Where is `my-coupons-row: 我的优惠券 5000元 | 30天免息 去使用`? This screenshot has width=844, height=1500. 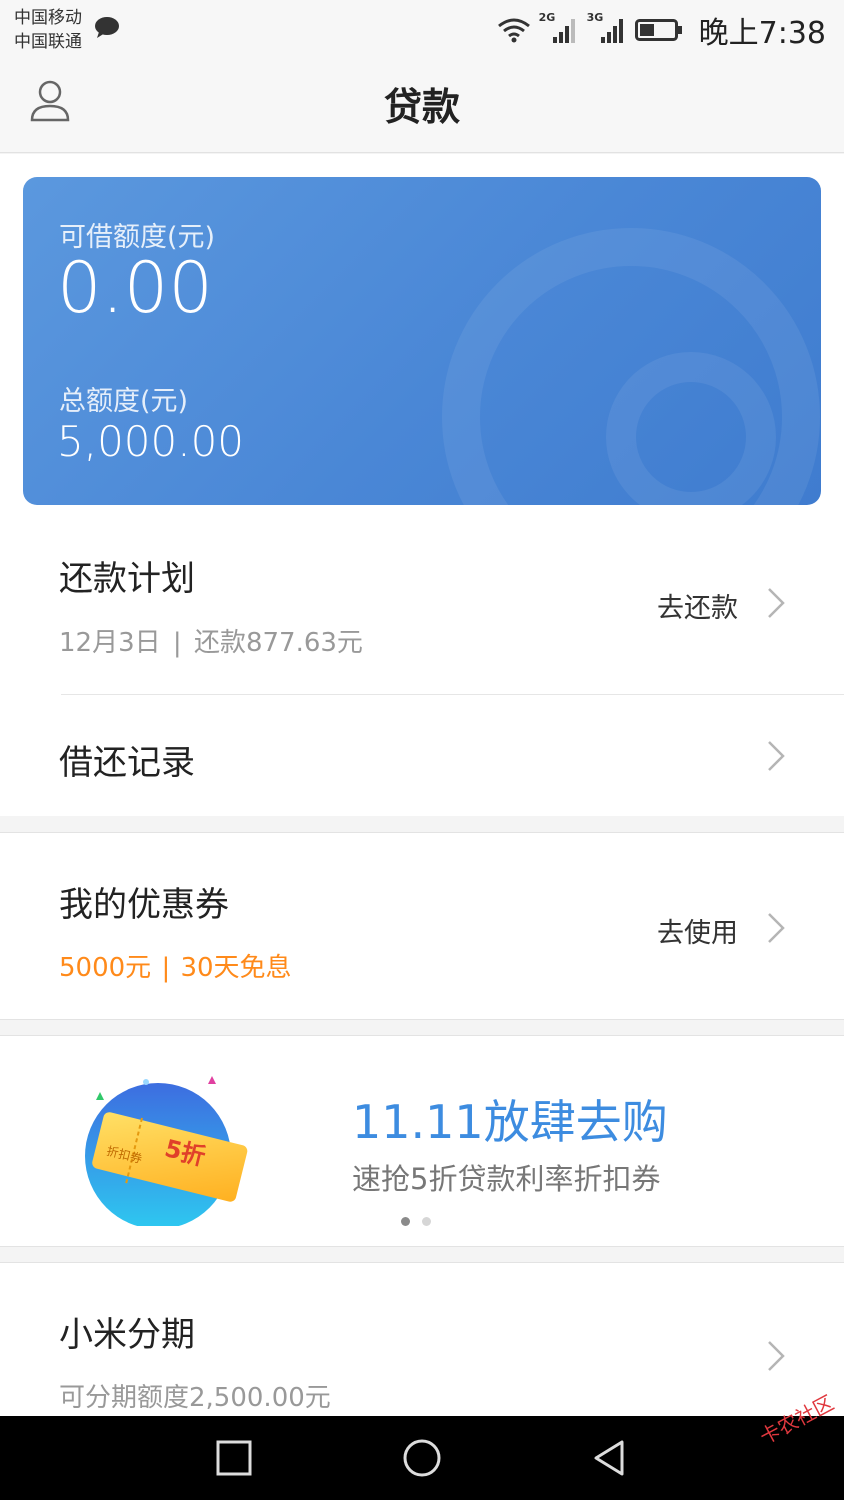
my-coupons-row: 我的优惠券 5000元 | 30天免息 去使用 is located at coordinates (422, 926).